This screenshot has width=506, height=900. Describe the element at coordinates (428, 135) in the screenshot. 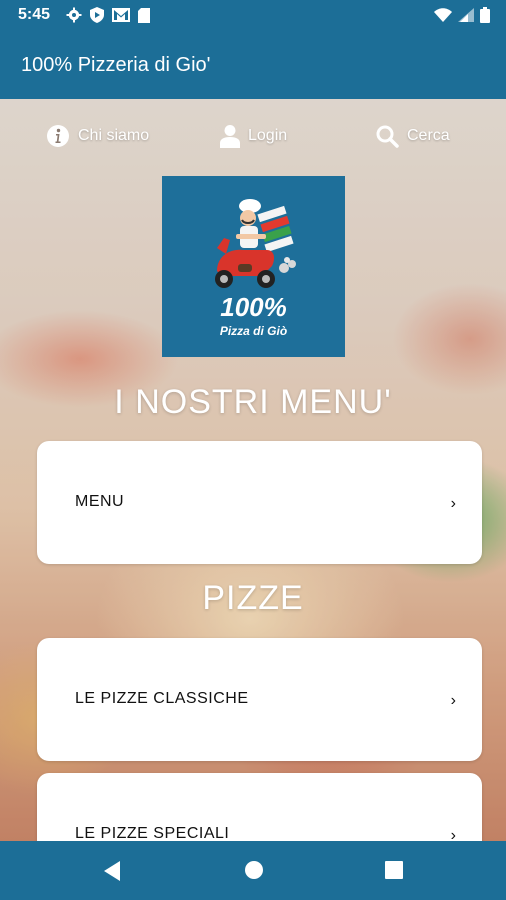

I see `nav-cerca-label: Cerca` at that location.